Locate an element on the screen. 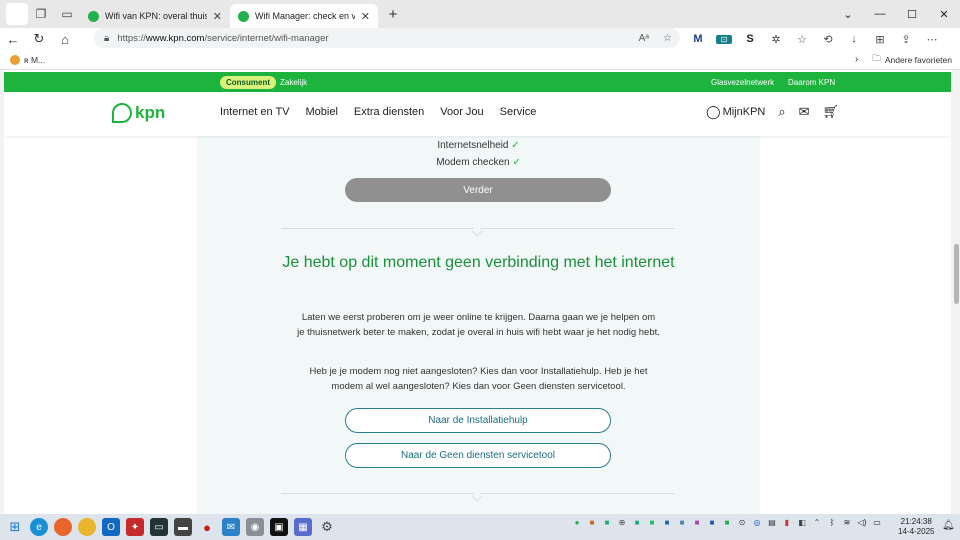 Image resolution: width=960 pixels, height=540 pixels. nav-item-voor-jou: Voor Jou is located at coordinates (461, 112).